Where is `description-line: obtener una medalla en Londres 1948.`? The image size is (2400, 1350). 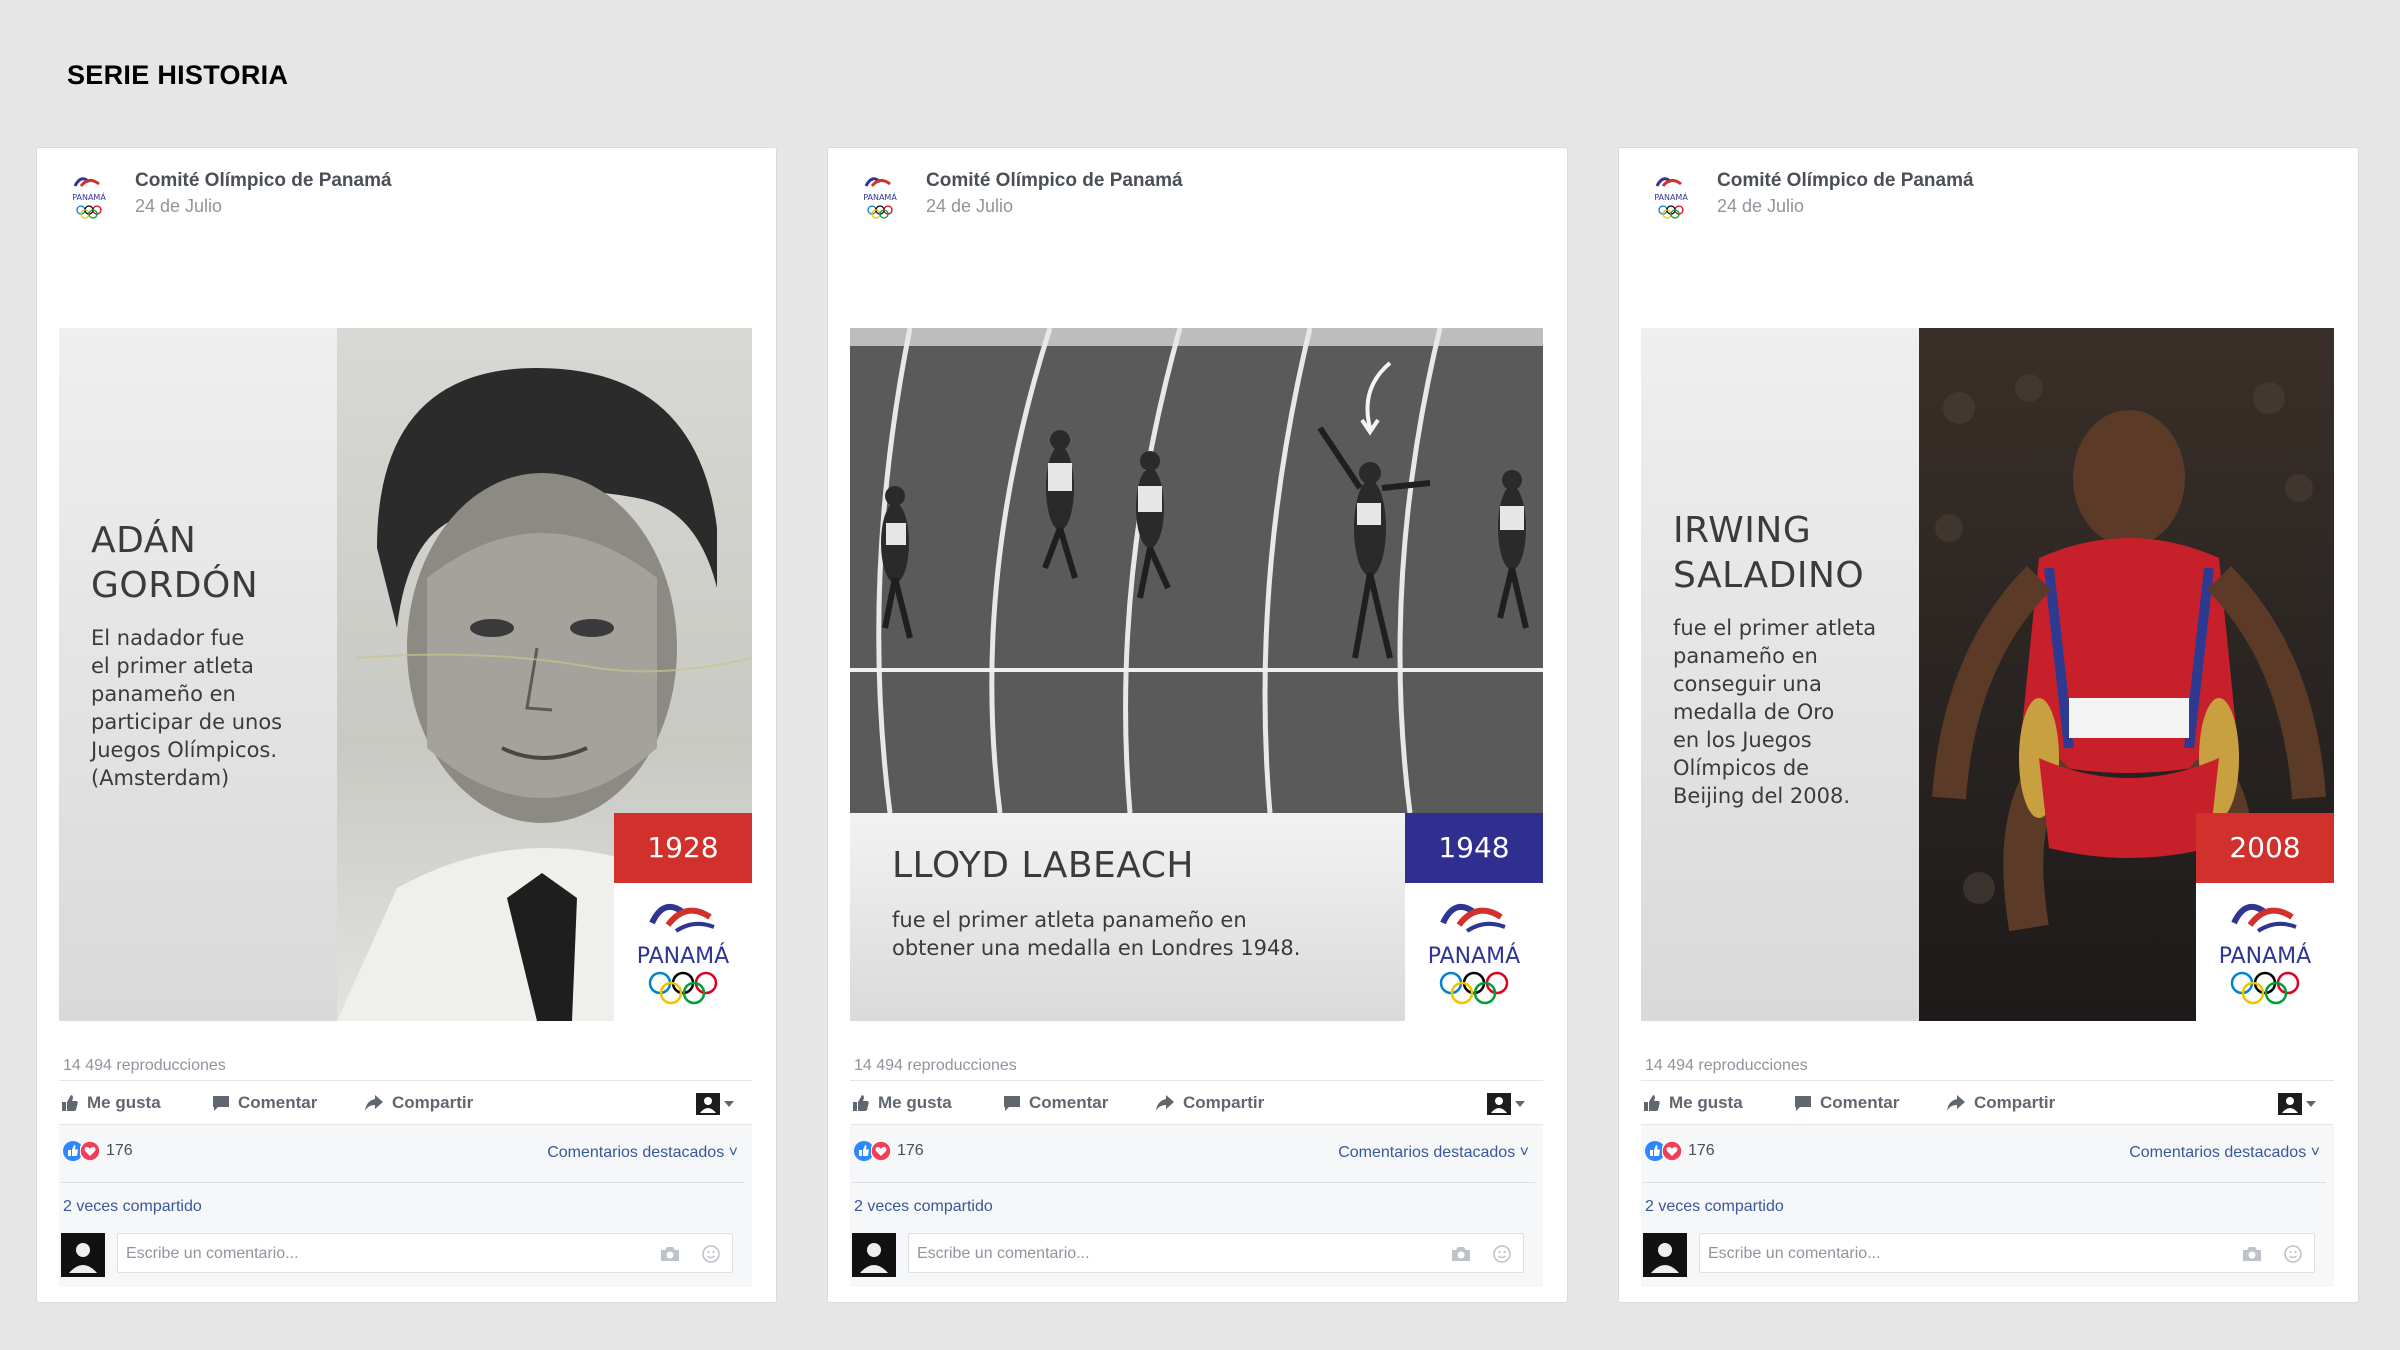
description-line: obtener una medalla en Londres 1948. is located at coordinates (1096, 948).